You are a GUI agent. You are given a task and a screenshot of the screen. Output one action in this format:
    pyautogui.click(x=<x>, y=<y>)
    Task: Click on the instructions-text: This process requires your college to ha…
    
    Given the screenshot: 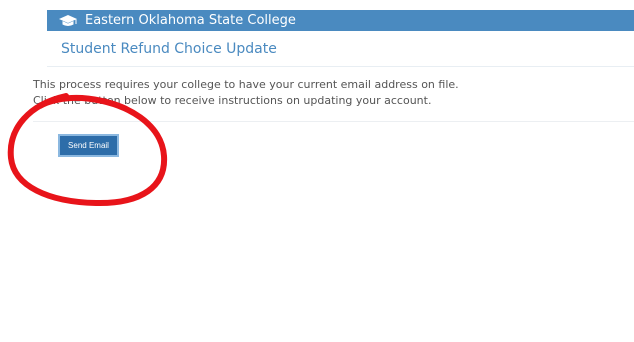 What is the action you would take?
    pyautogui.click(x=246, y=93)
    